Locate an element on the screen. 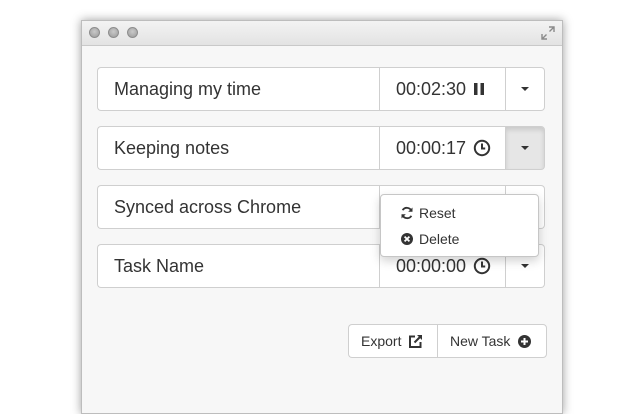 The image size is (640, 414). remove-circle-icon is located at coordinates (409, 239).